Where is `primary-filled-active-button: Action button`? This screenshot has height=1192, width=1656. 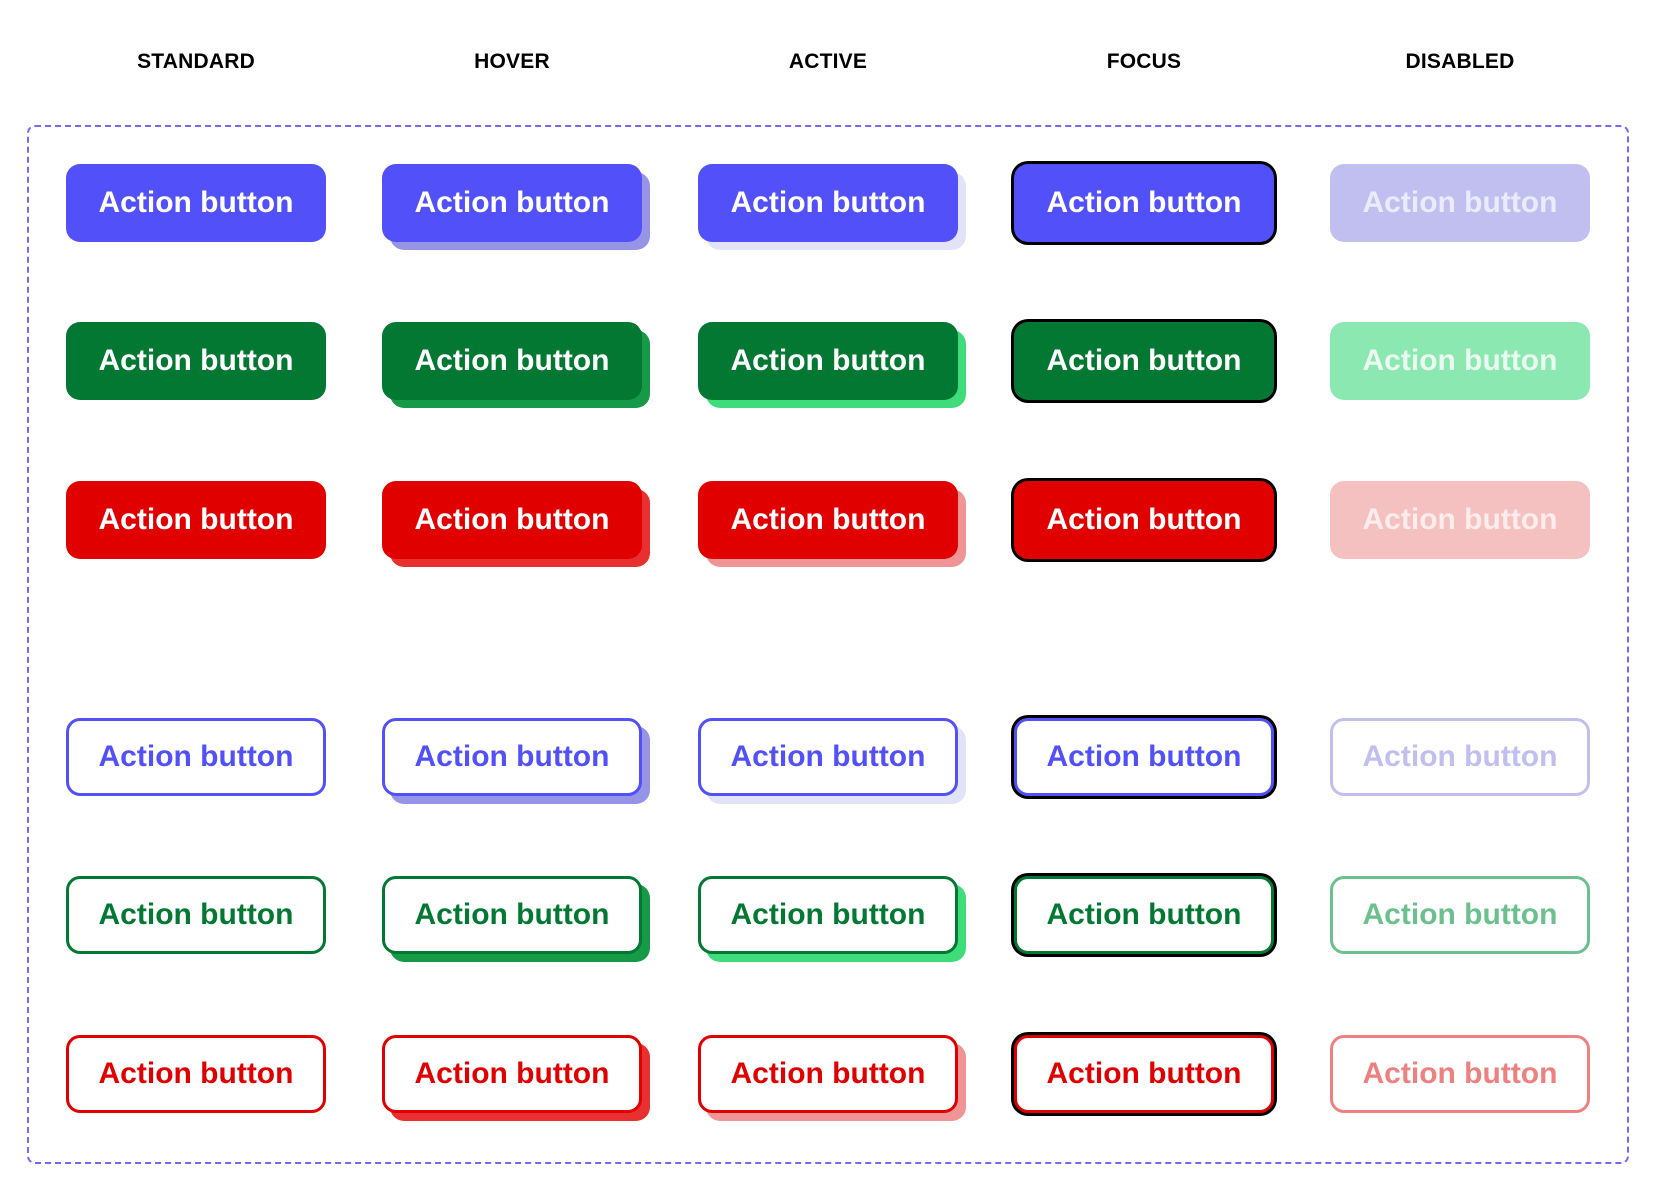 primary-filled-active-button: Action button is located at coordinates (828, 203).